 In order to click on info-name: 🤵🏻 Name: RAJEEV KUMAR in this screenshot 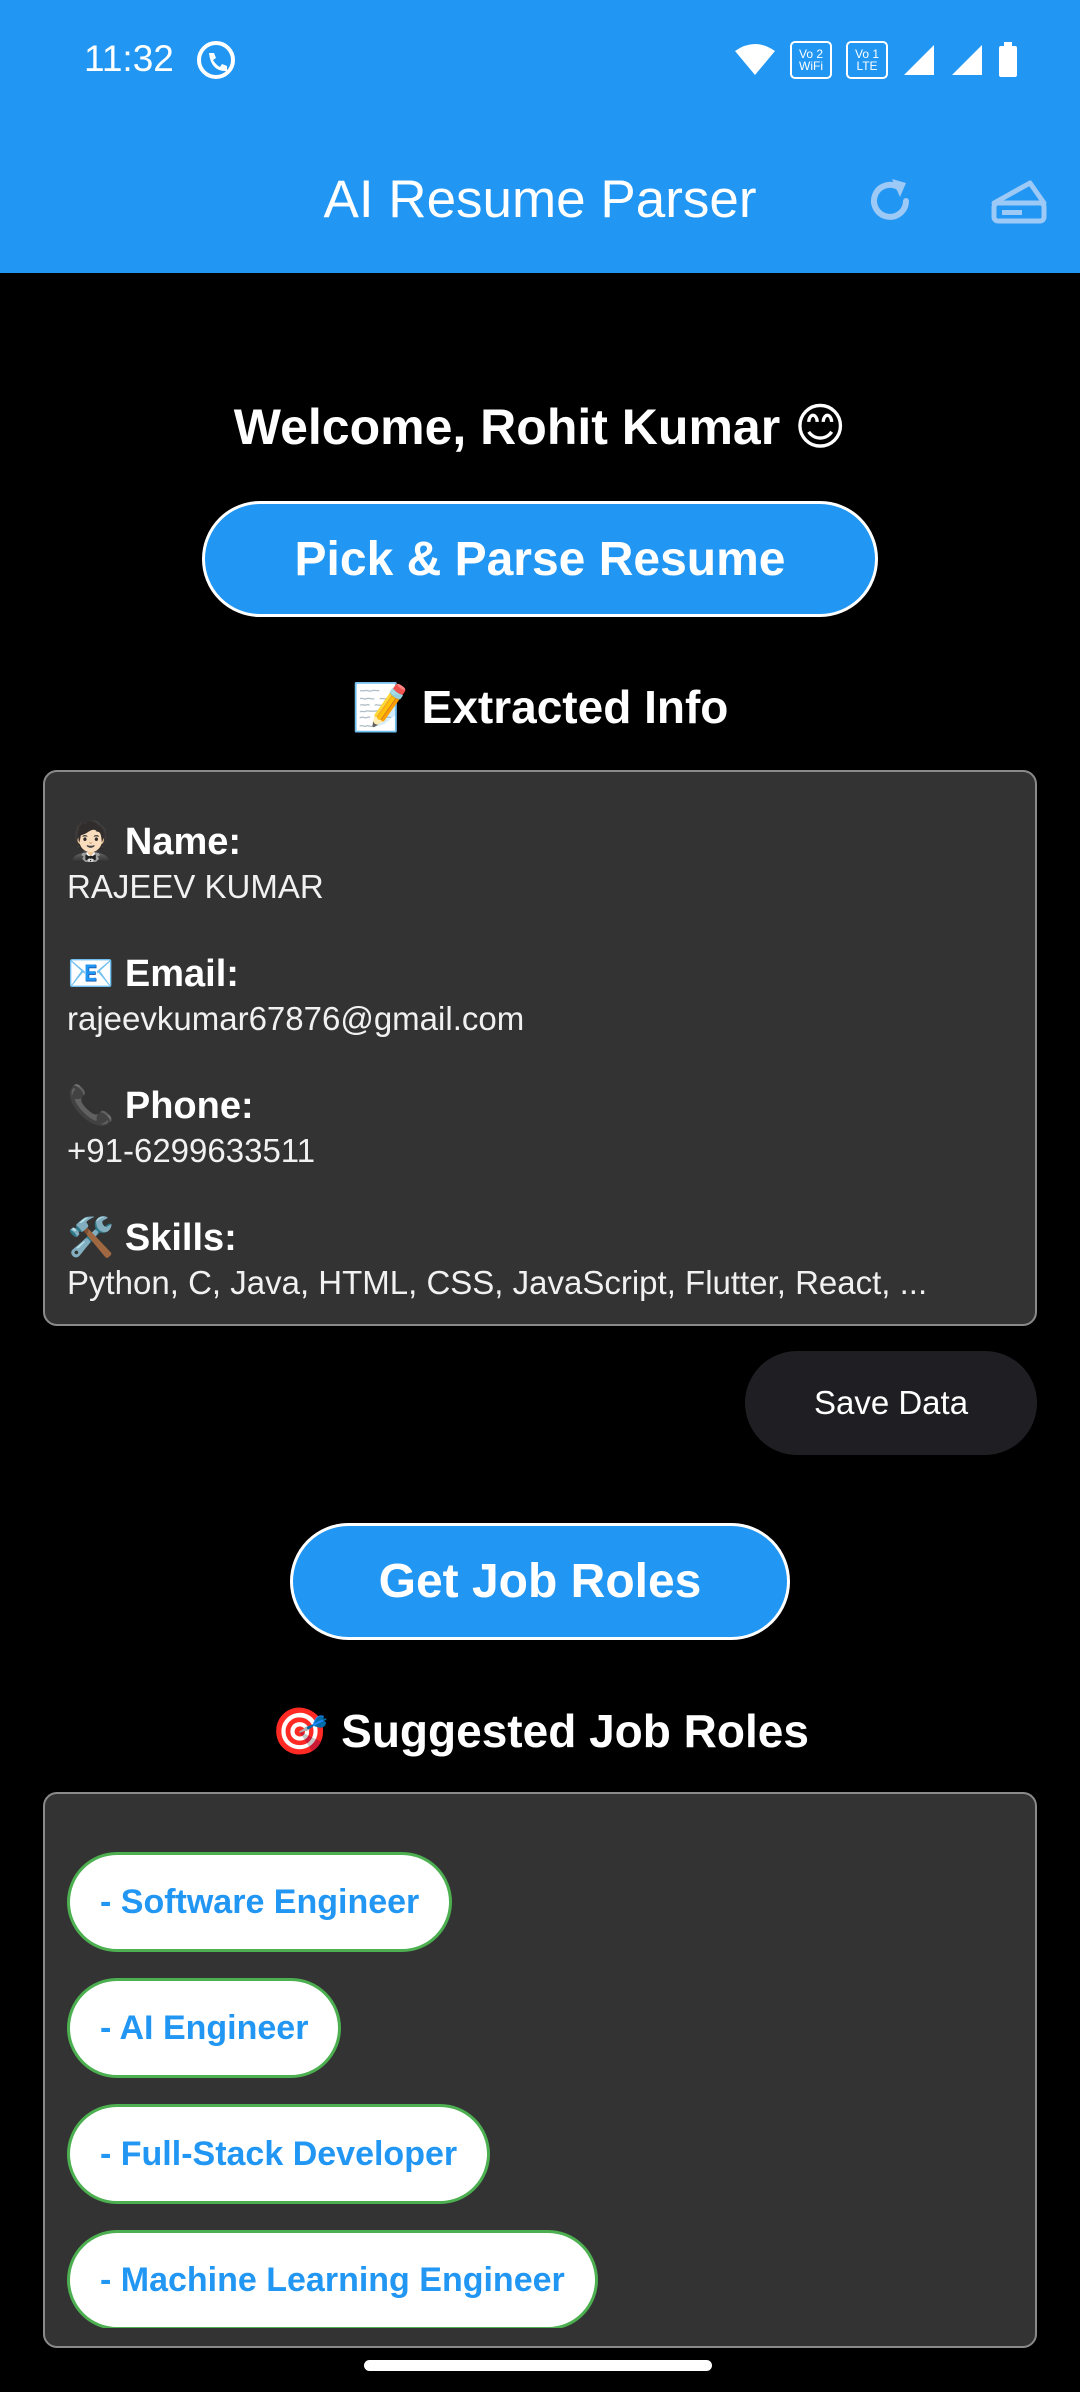, I will do `click(541, 865)`.